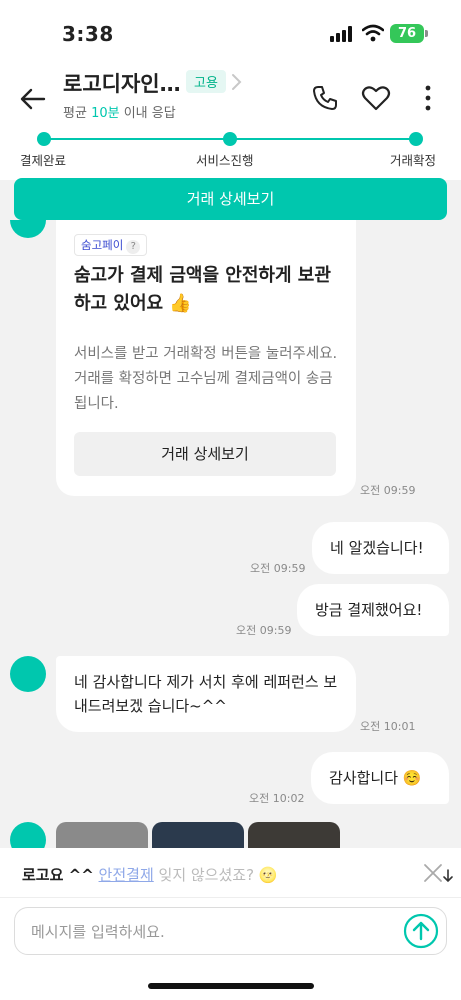 This screenshot has height=1000, width=461. Describe the element at coordinates (206, 81) in the screenshot. I see `hire-status-badge: 고용` at that location.